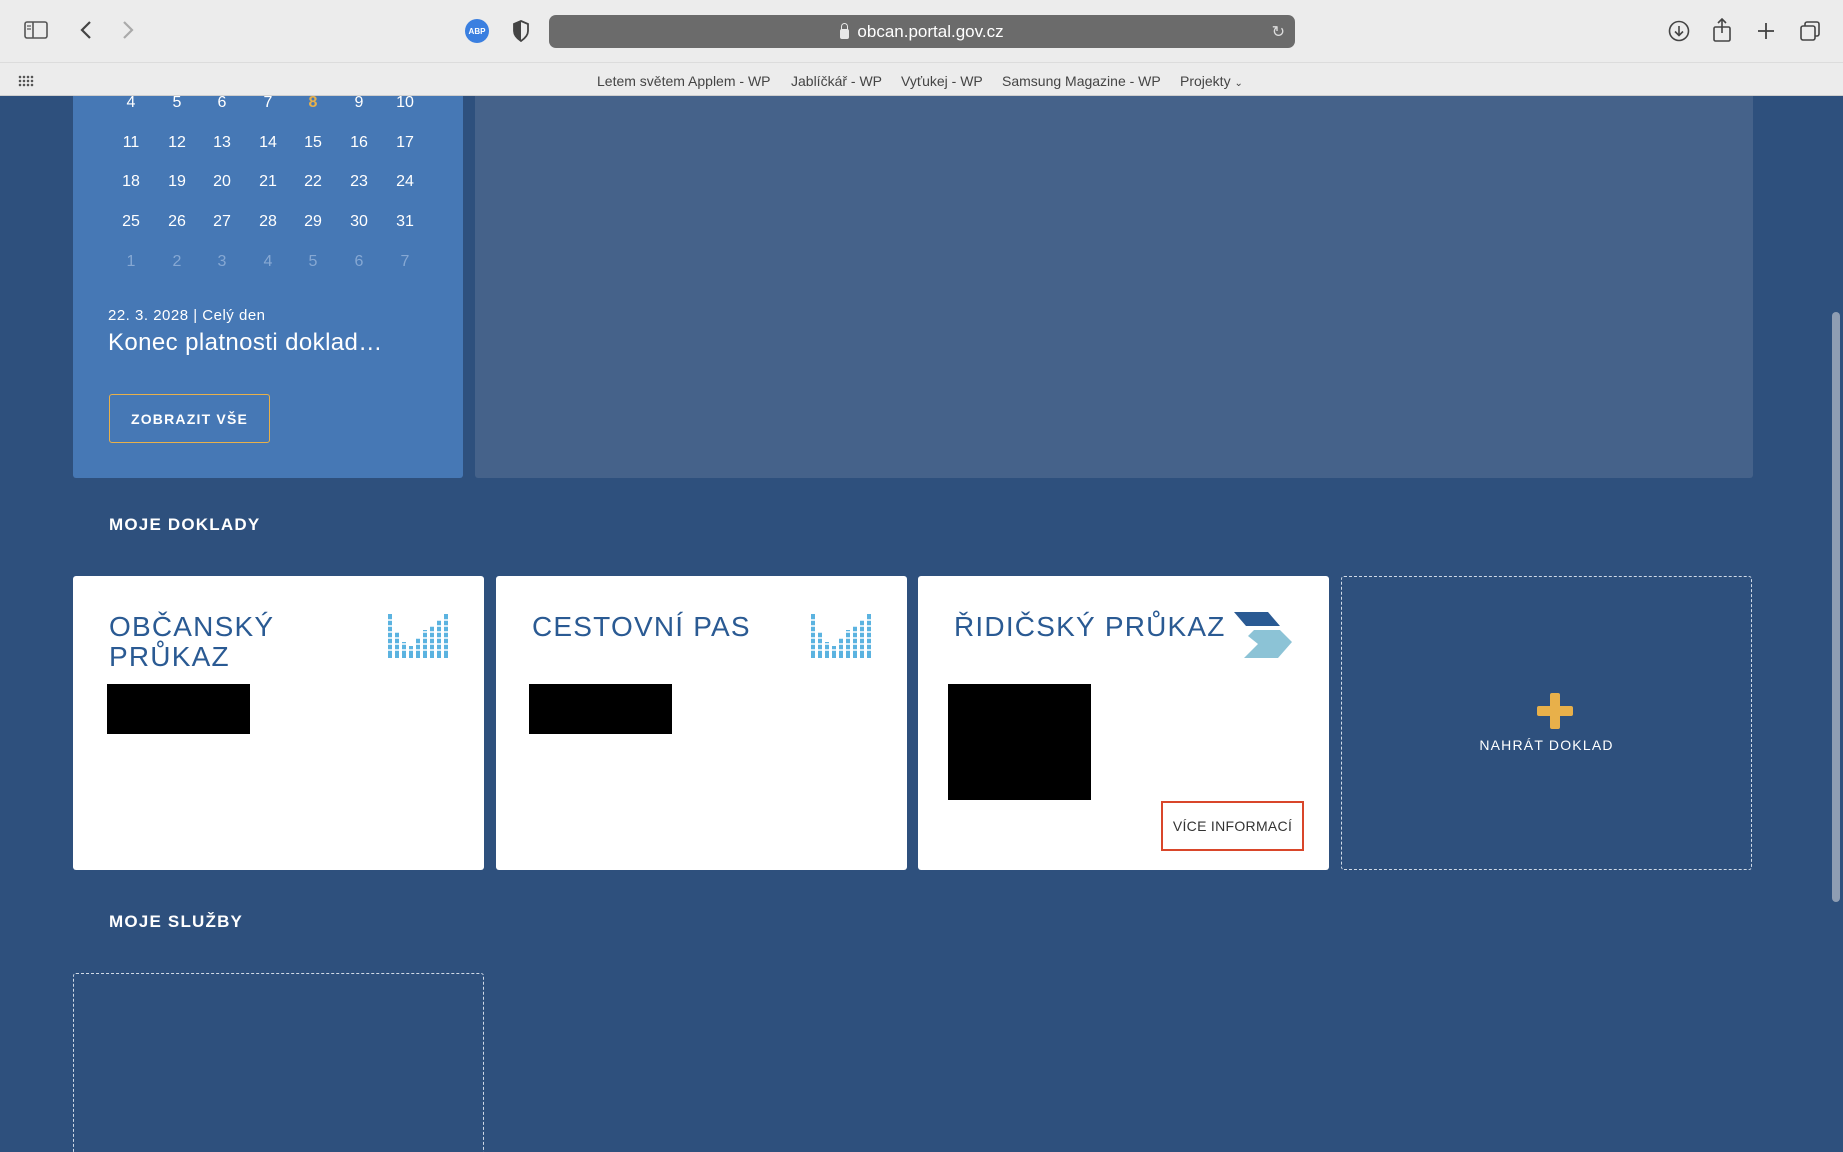  What do you see at coordinates (222, 182) in the screenshot?
I see `calendar-day: 20` at bounding box center [222, 182].